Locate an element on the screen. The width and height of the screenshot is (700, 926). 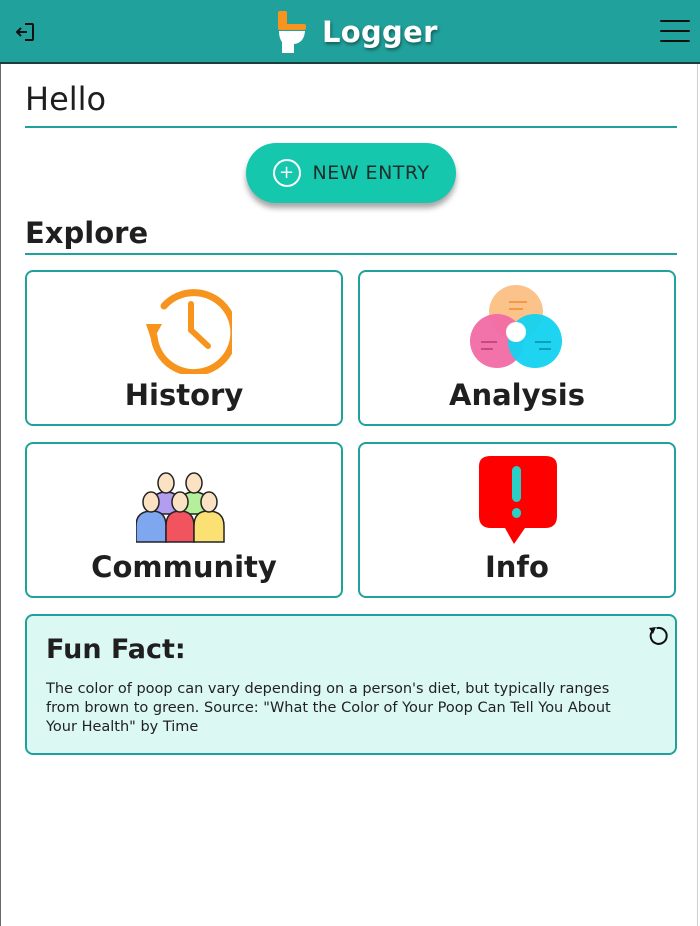
new-entry-label: NEW ENTRY is located at coordinates (371, 173).